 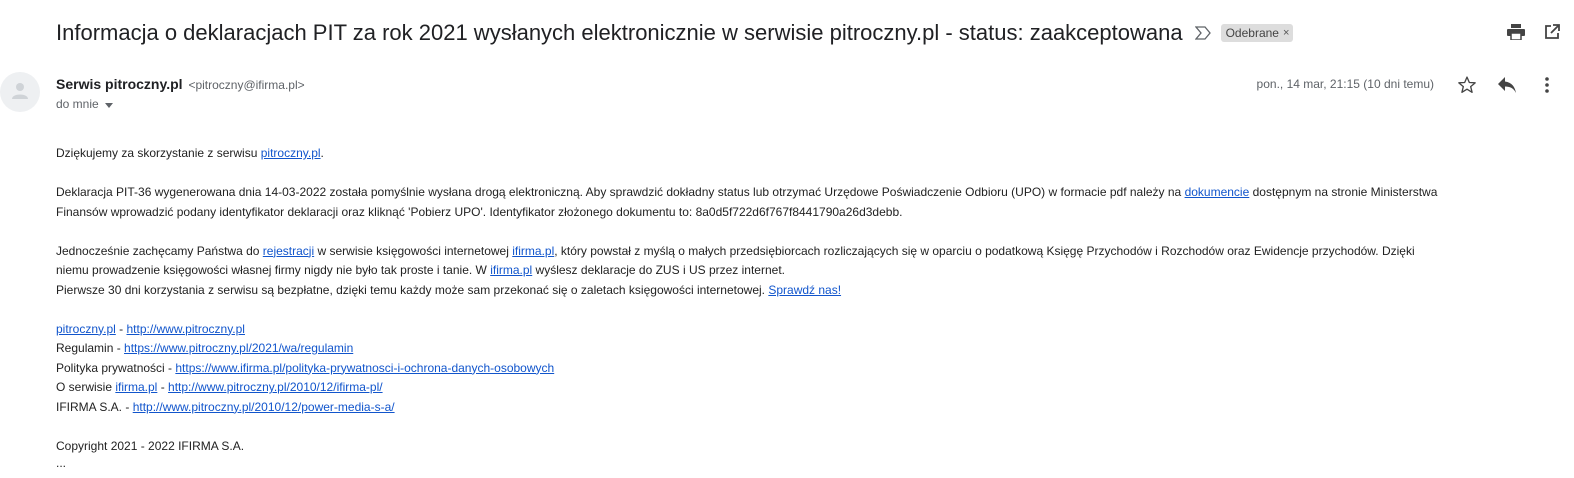 I want to click on body-text: w serwisie księgowości internetowej, so click(x=413, y=250).